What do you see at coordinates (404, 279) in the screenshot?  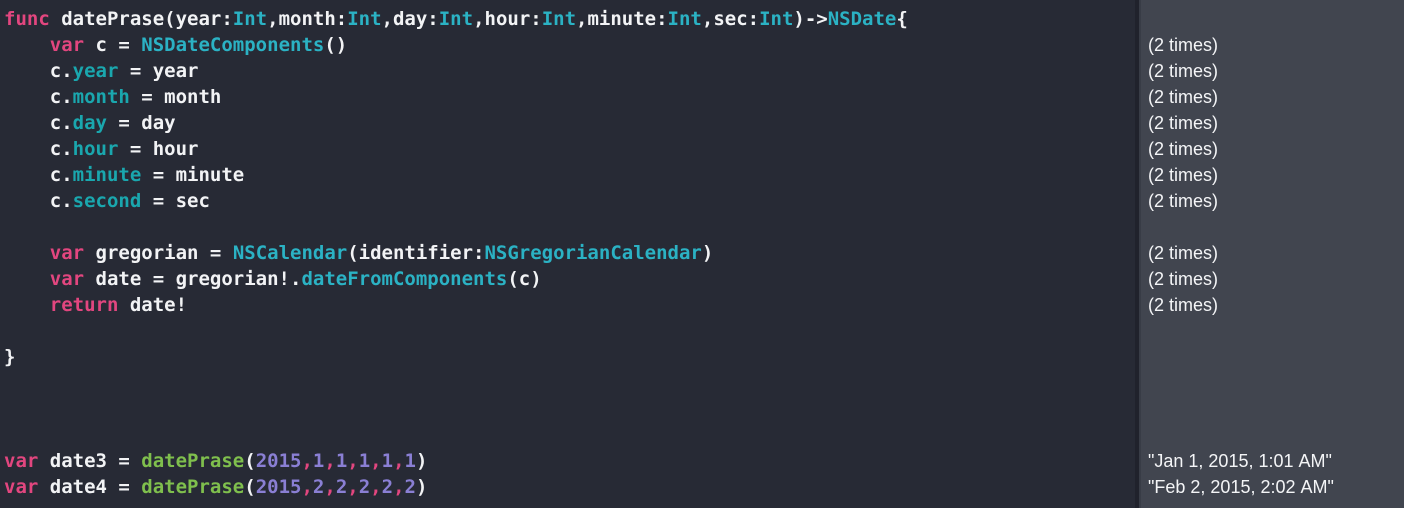 I see `code-token-type: dateFromComponents` at bounding box center [404, 279].